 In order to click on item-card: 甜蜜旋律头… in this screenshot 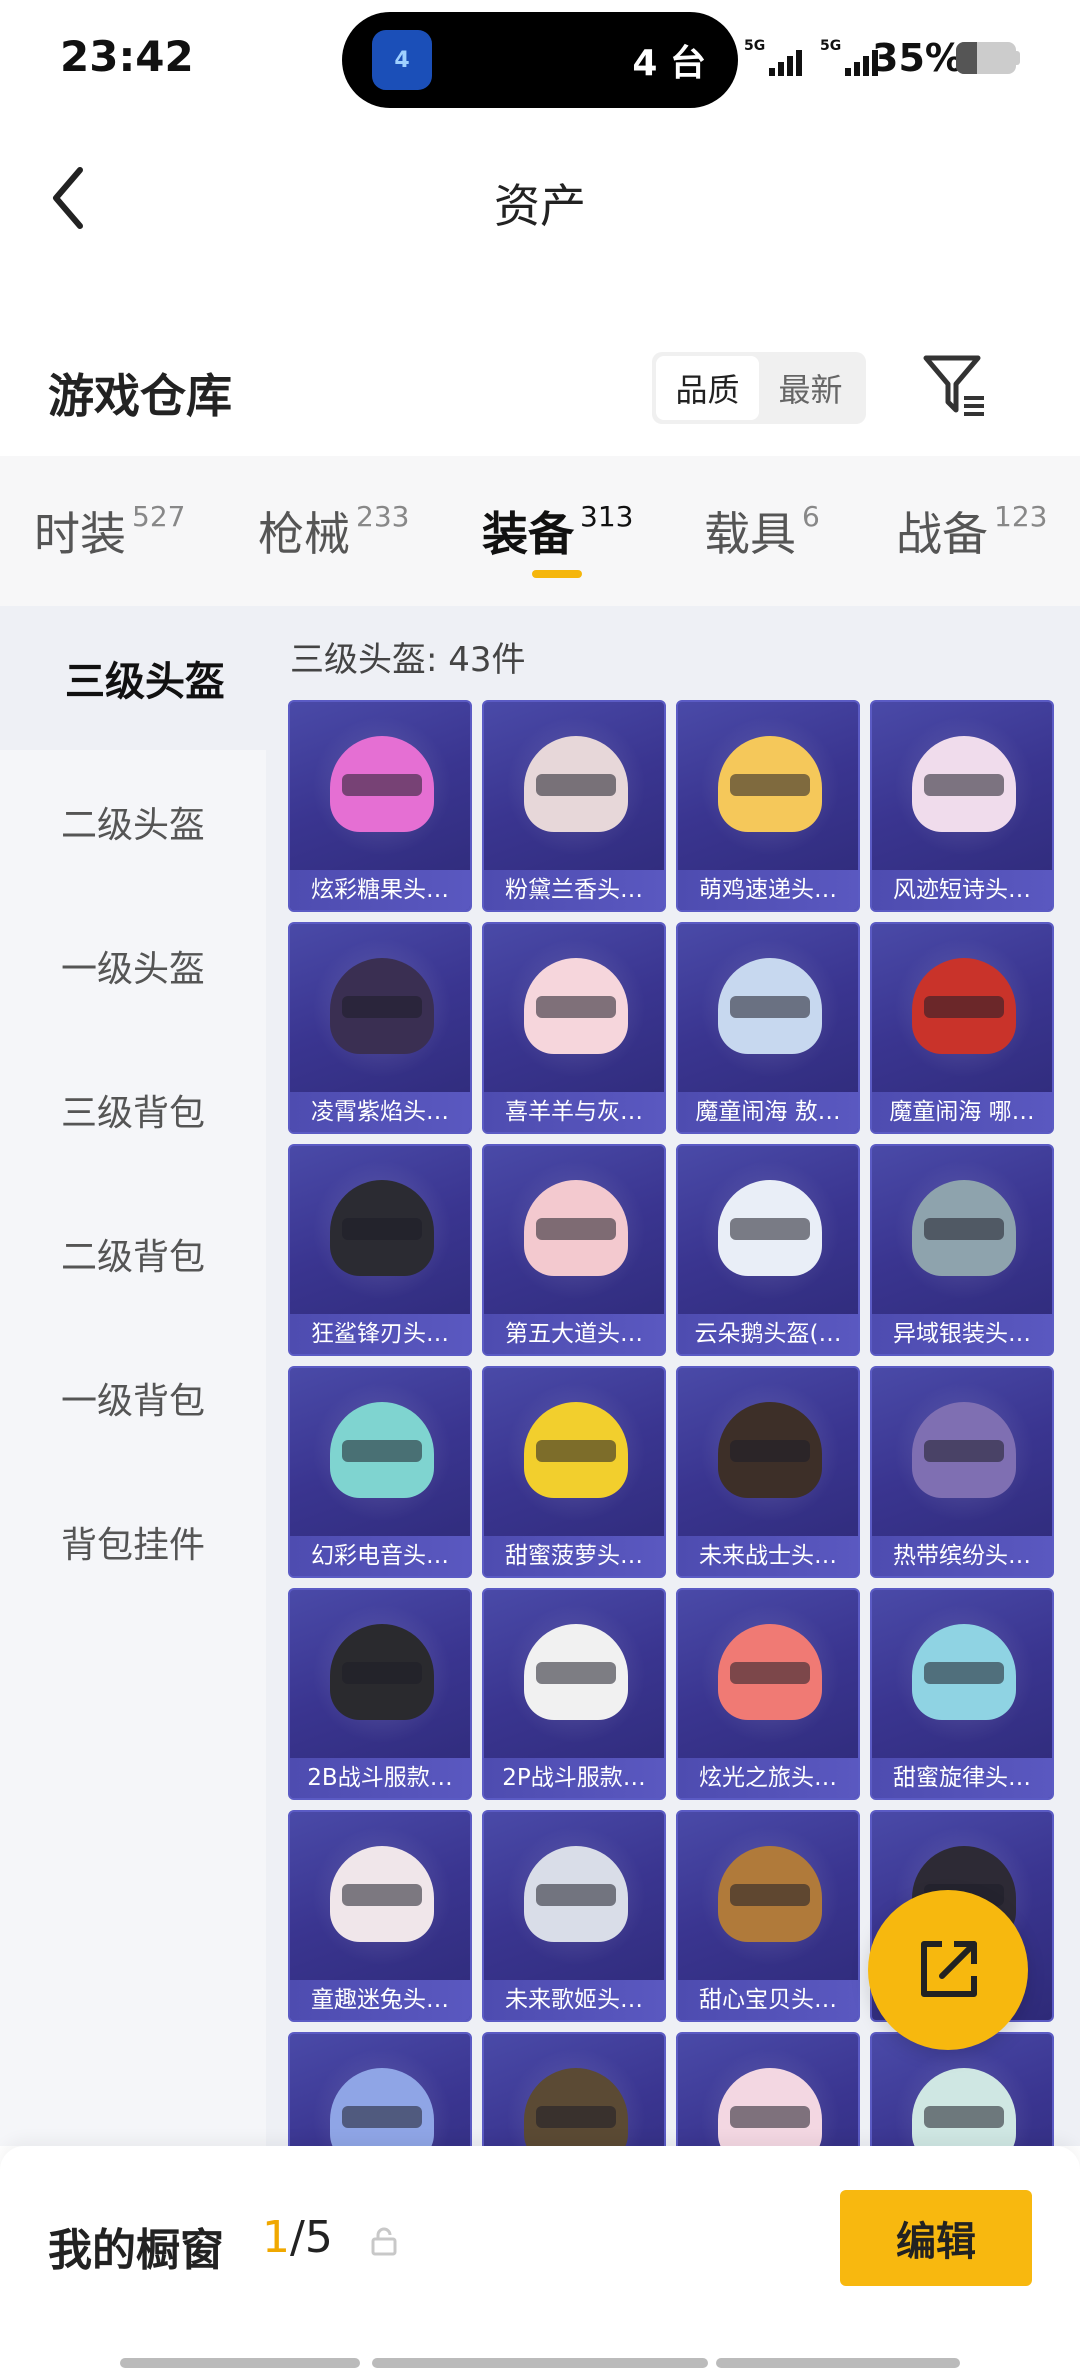, I will do `click(962, 1694)`.